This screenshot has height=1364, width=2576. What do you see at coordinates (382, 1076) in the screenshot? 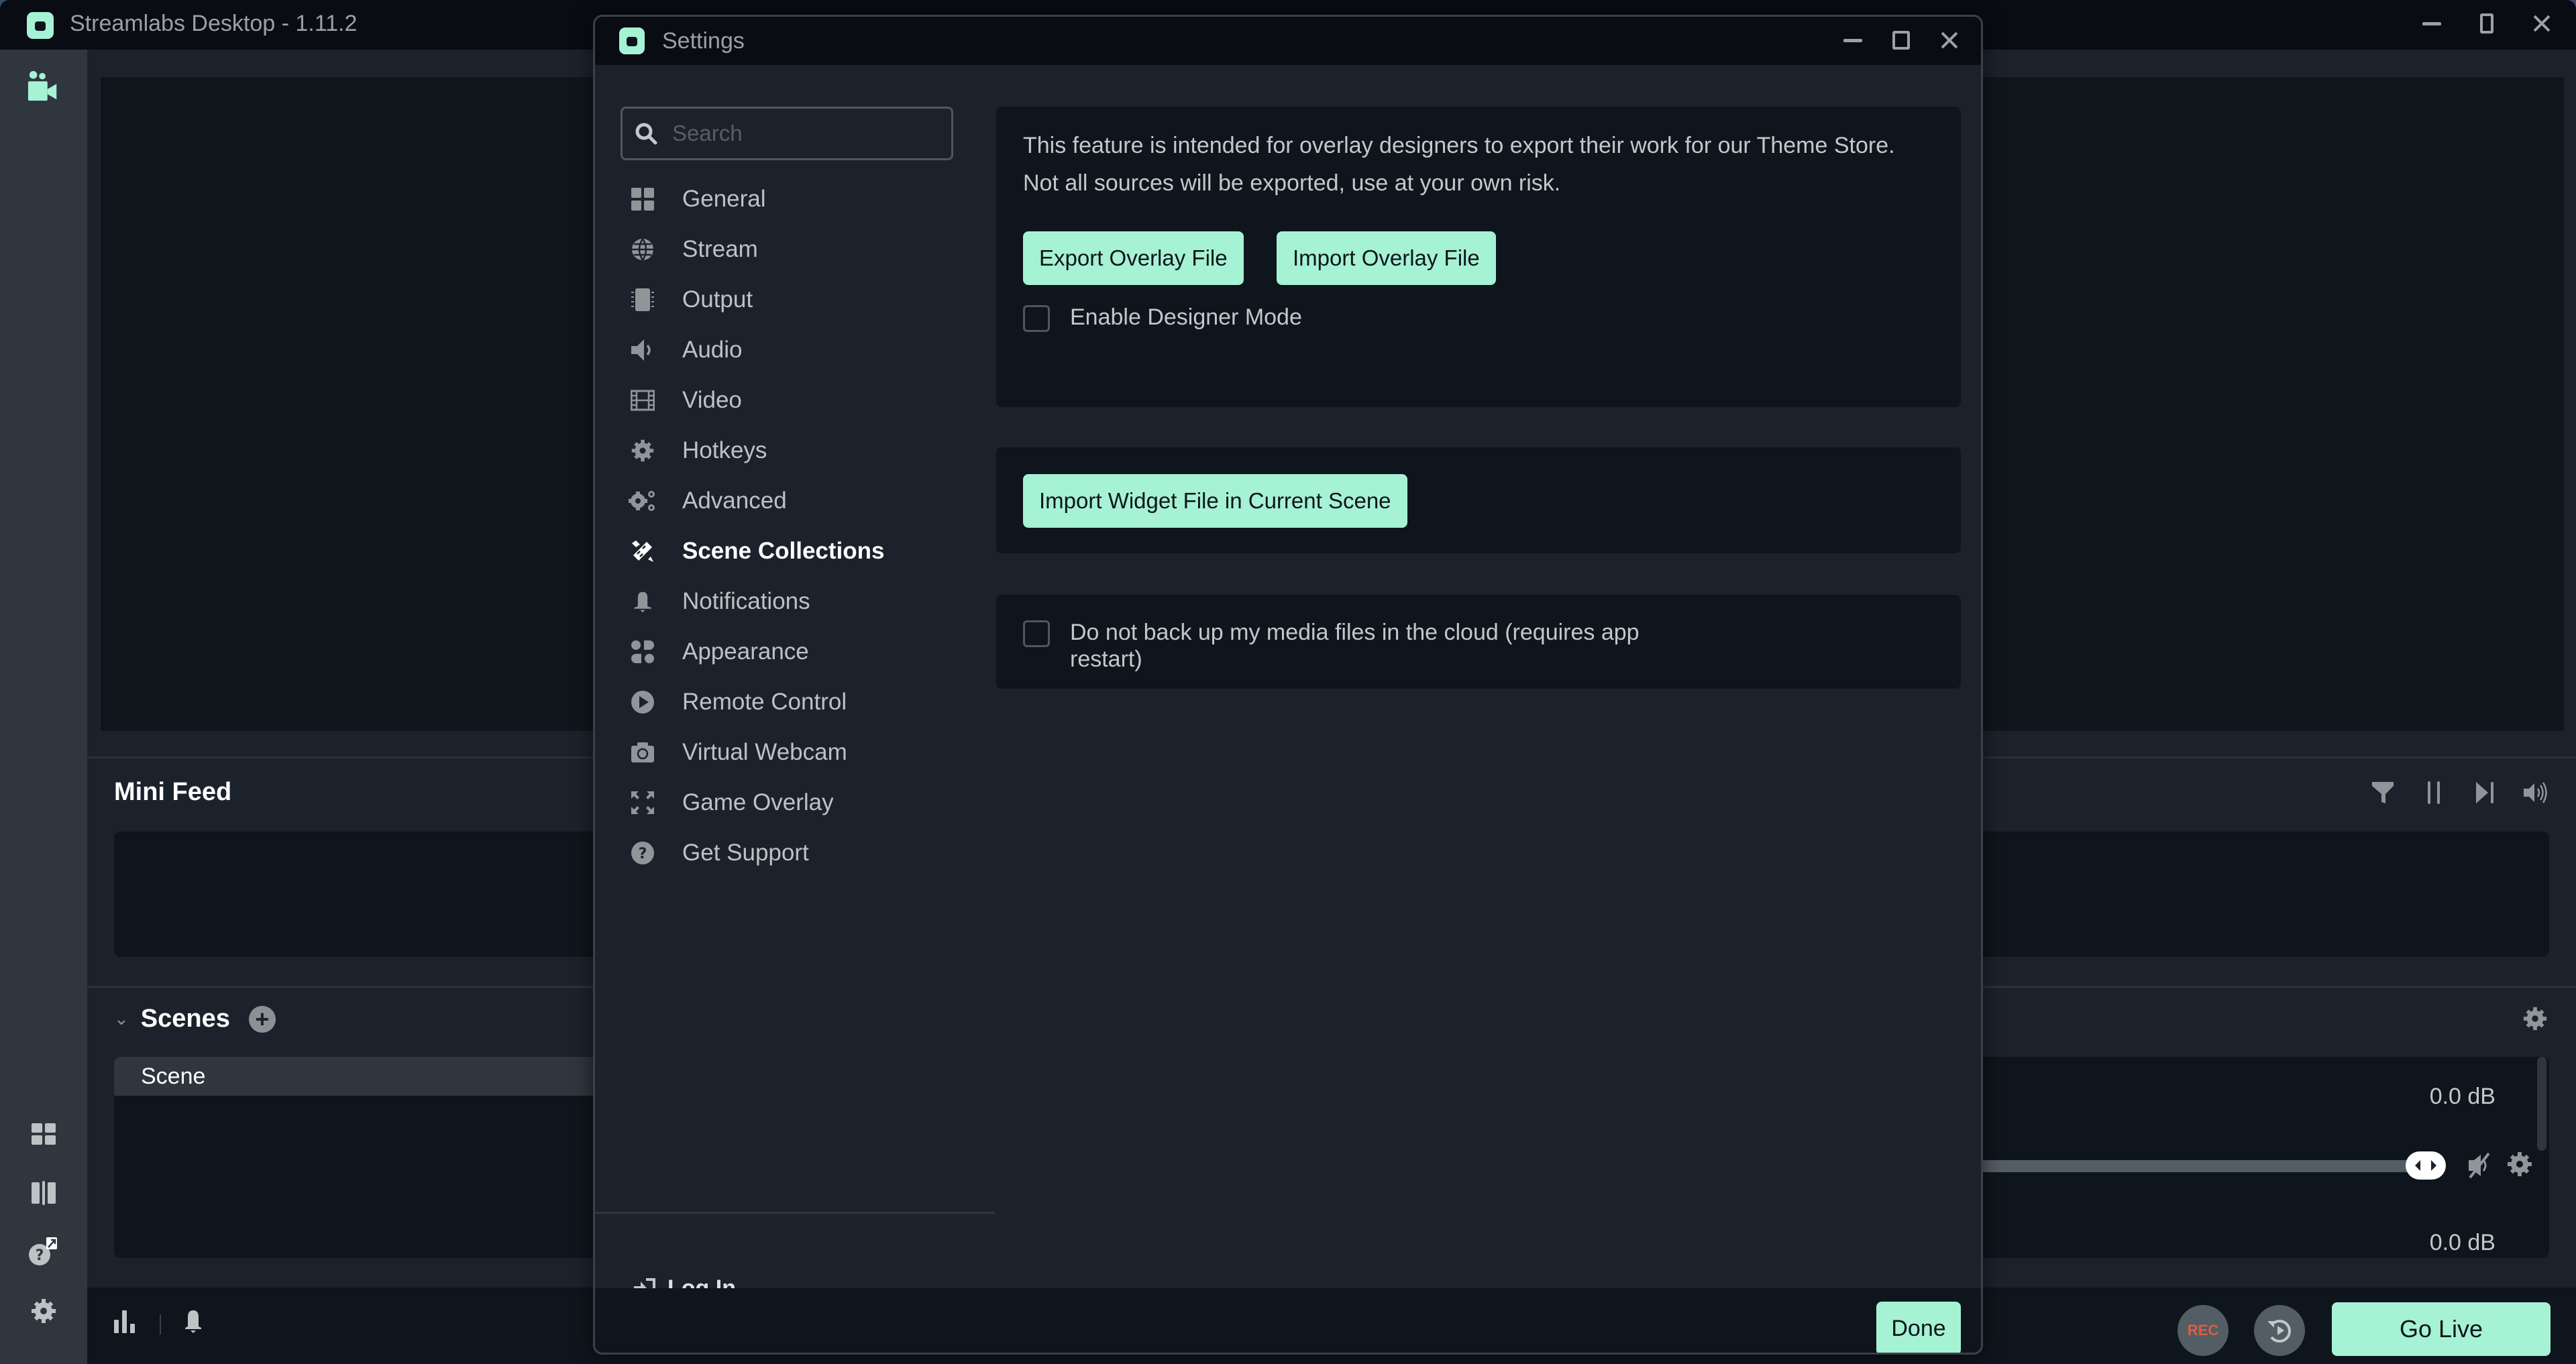
I see `scene-item: Scene` at bounding box center [382, 1076].